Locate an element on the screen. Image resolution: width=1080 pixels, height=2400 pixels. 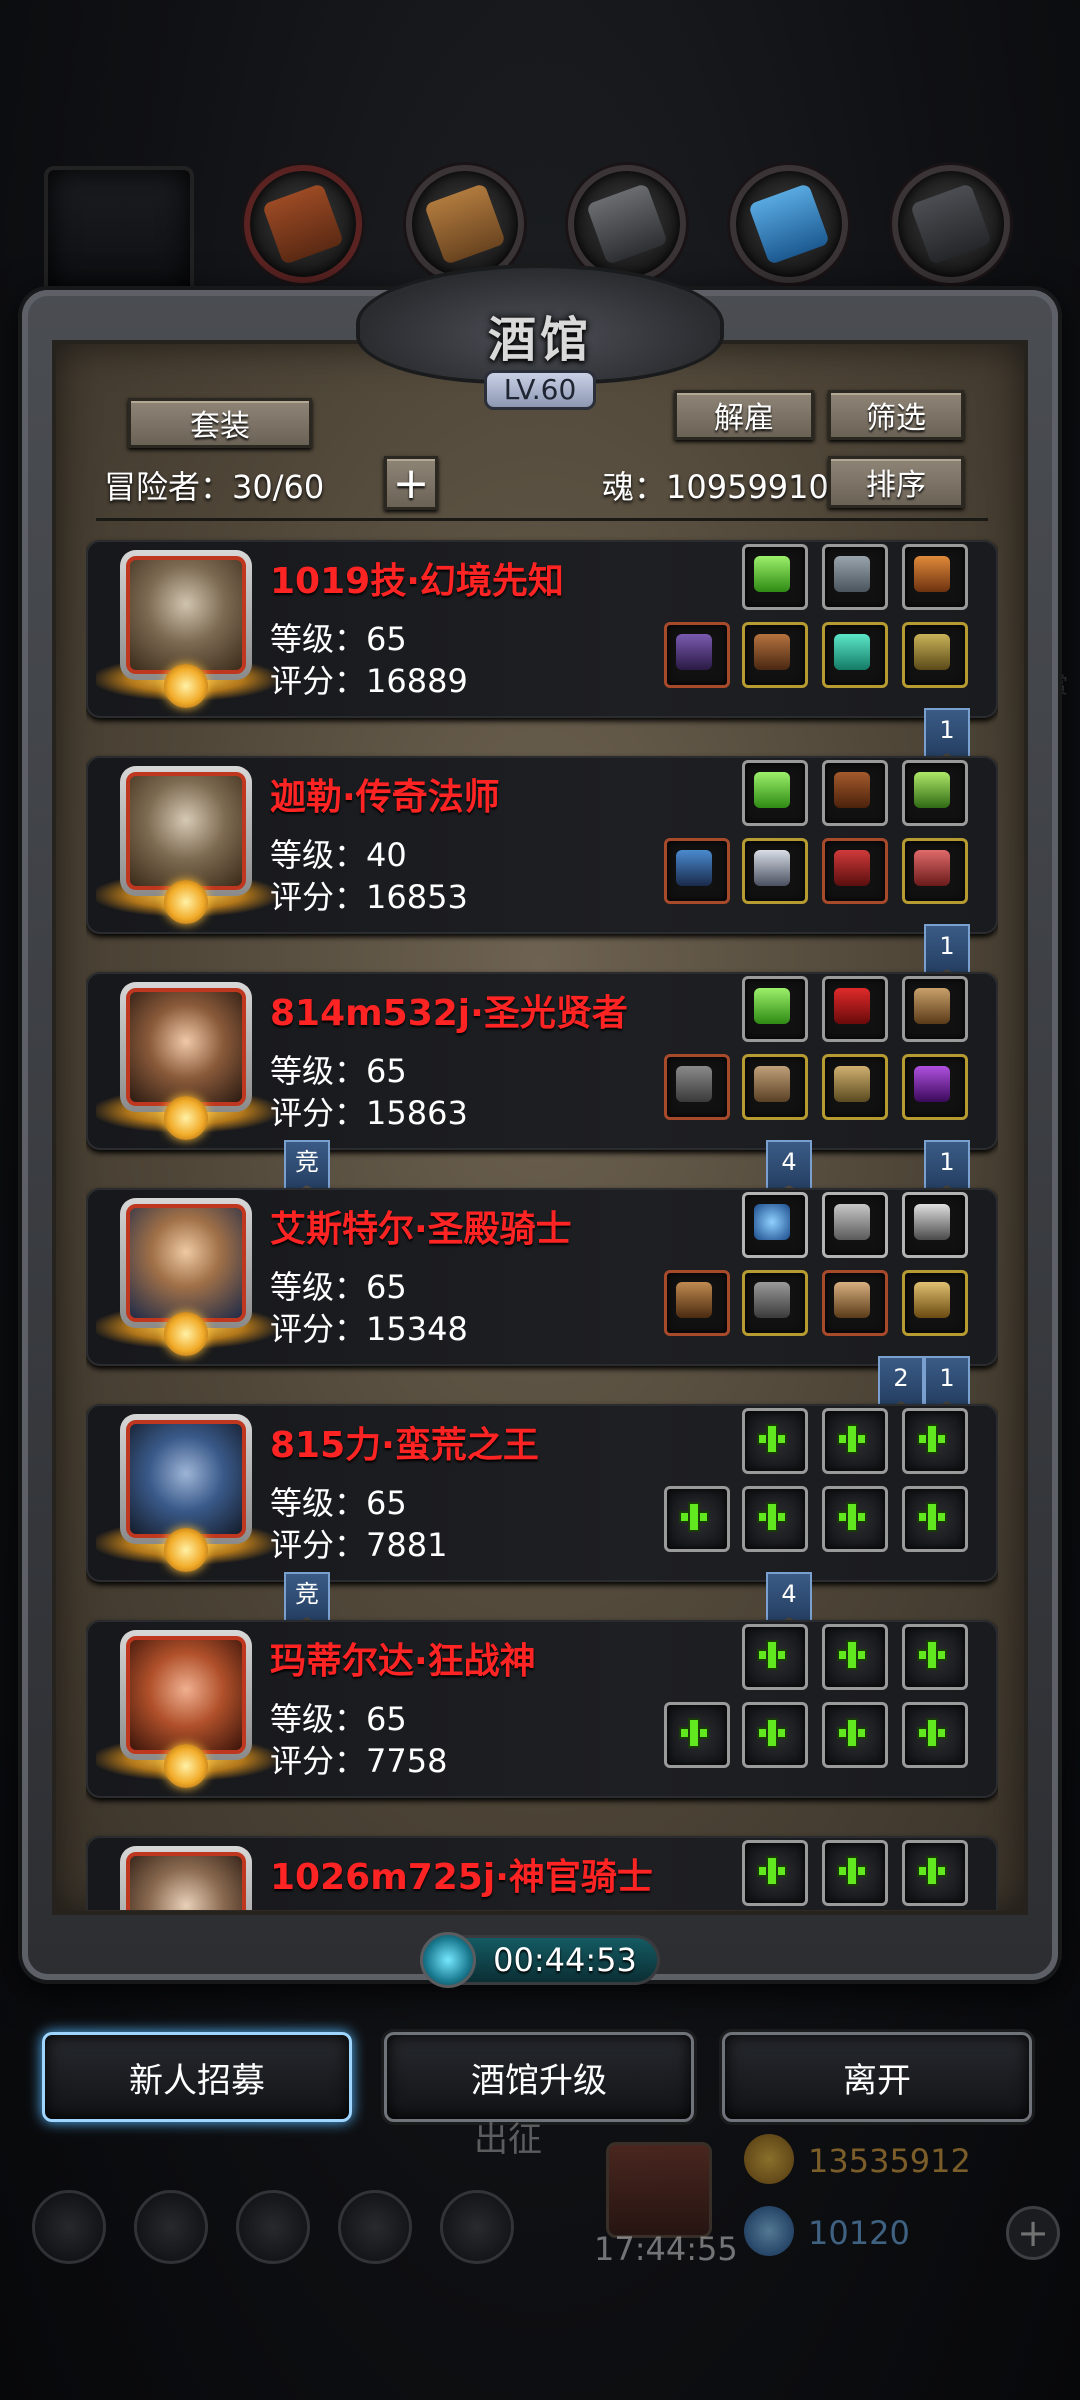
crystal-icon is located at coordinates (789, 224).